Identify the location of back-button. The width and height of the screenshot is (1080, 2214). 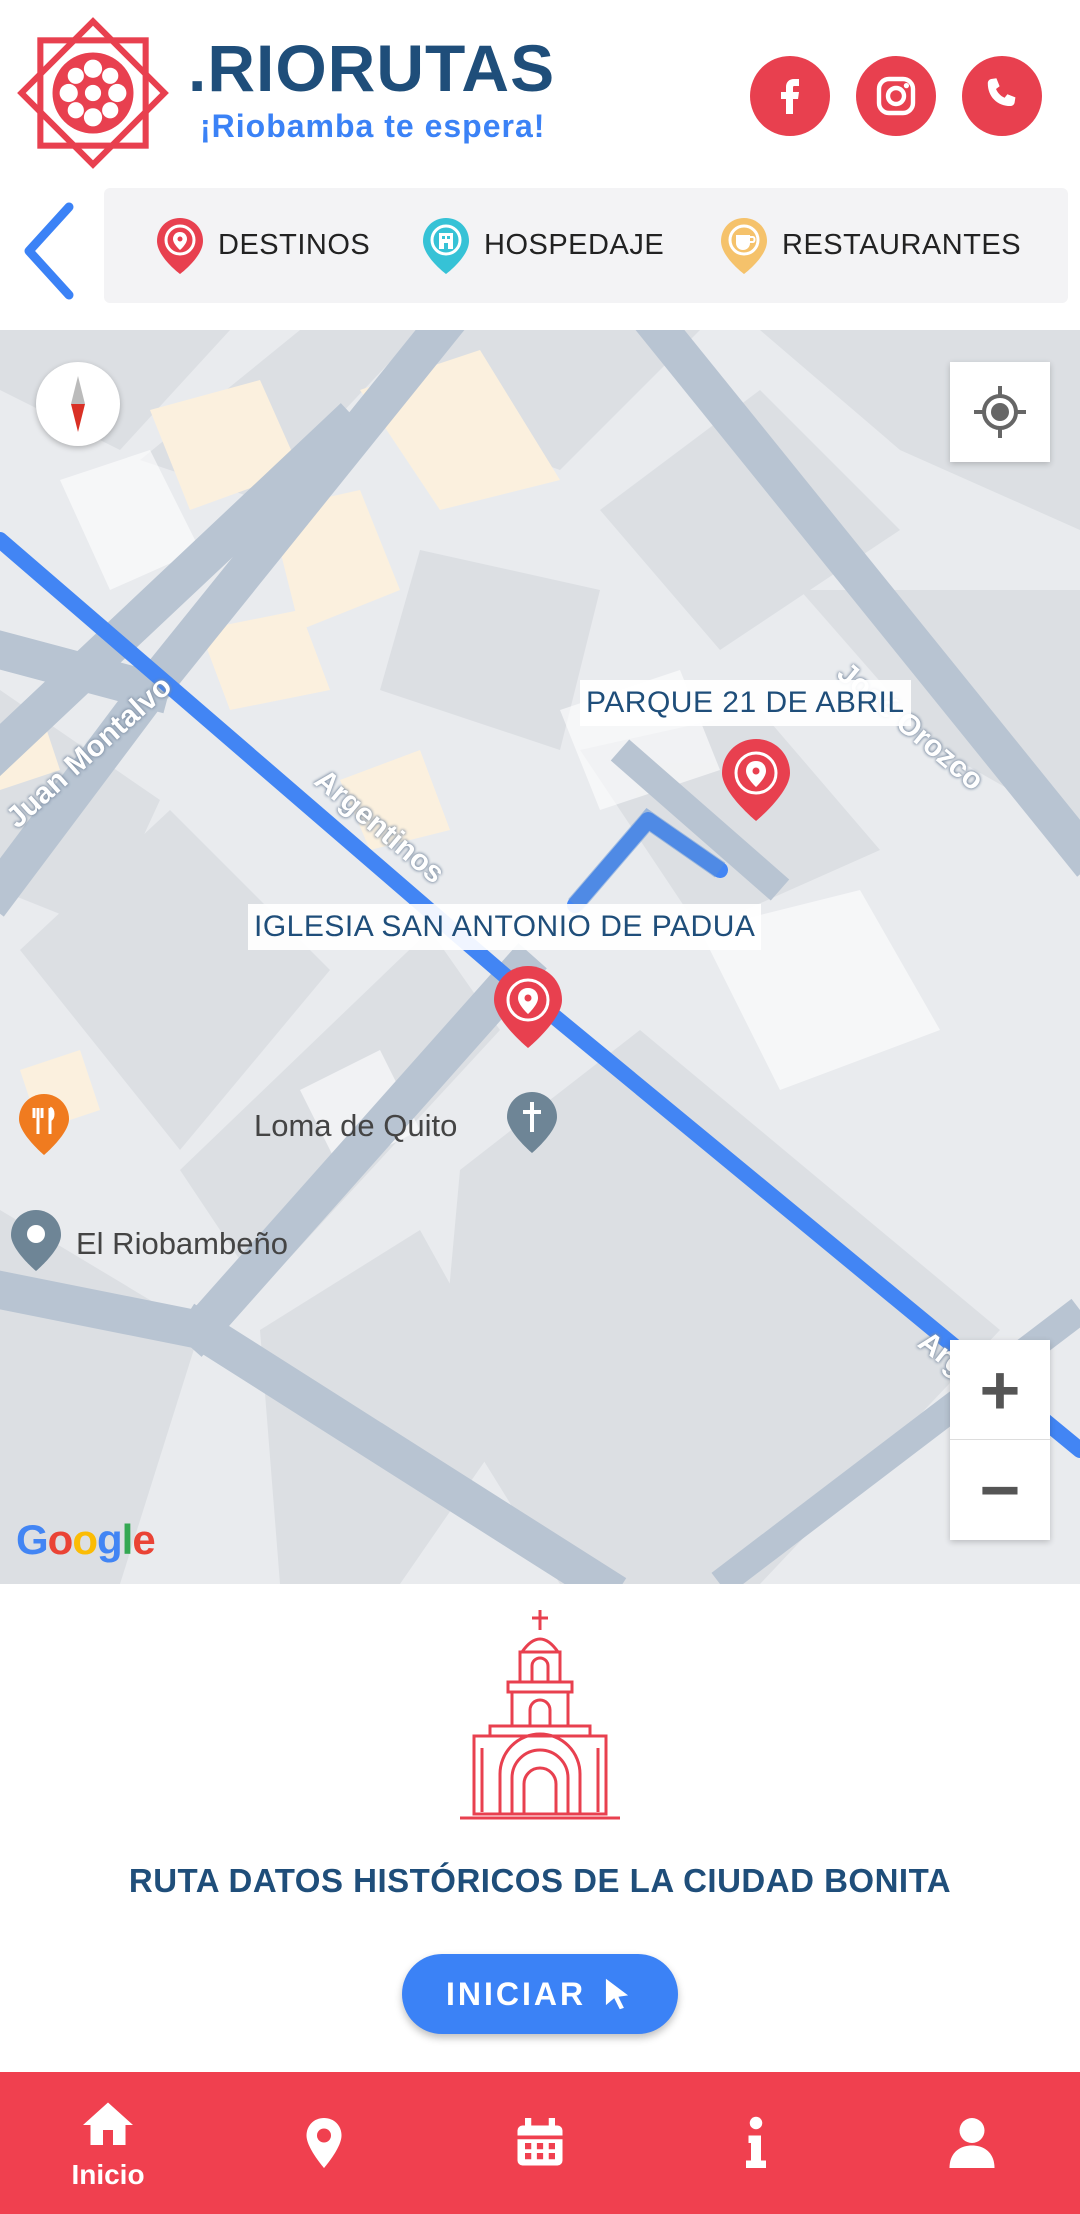
(49, 250).